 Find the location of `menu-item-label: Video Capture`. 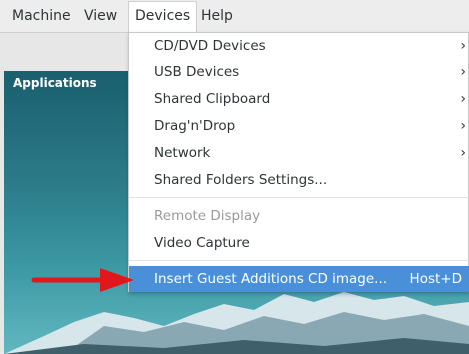

menu-item-label: Video Capture is located at coordinates (202, 243).